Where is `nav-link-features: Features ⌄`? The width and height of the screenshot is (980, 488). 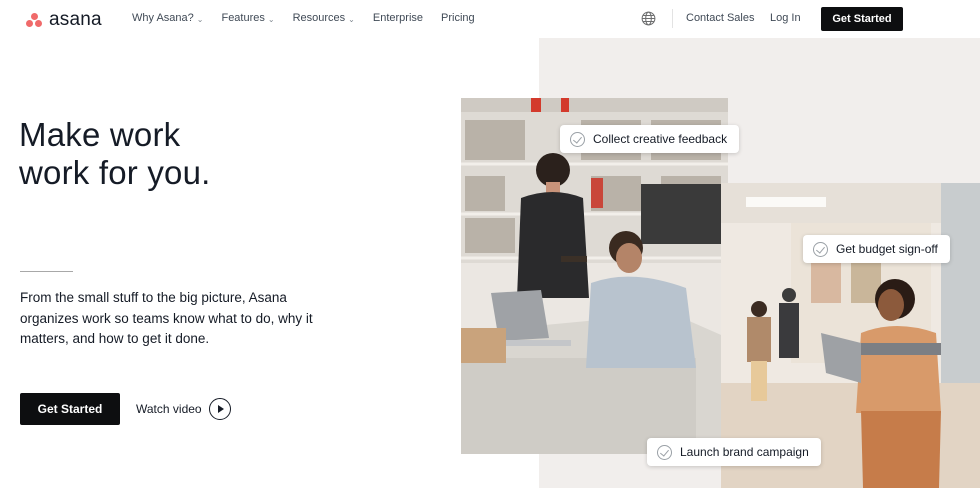 nav-link-features: Features ⌄ is located at coordinates (247, 18).